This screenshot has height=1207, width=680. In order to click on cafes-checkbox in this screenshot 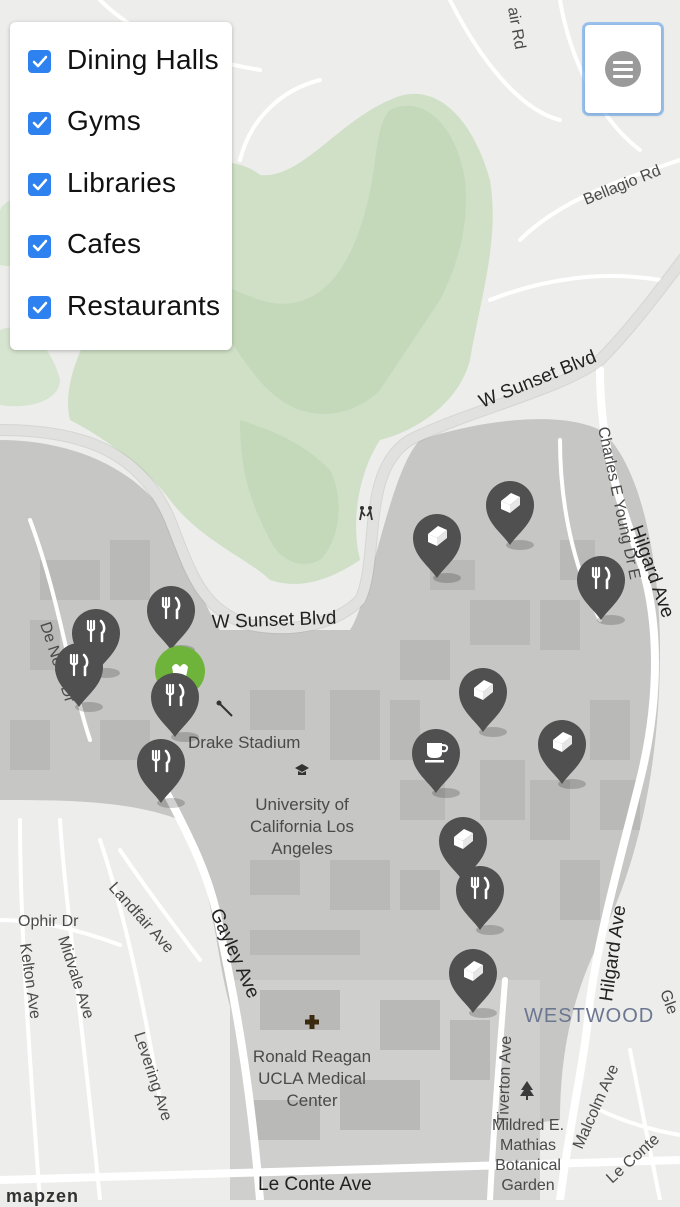, I will do `click(39, 246)`.